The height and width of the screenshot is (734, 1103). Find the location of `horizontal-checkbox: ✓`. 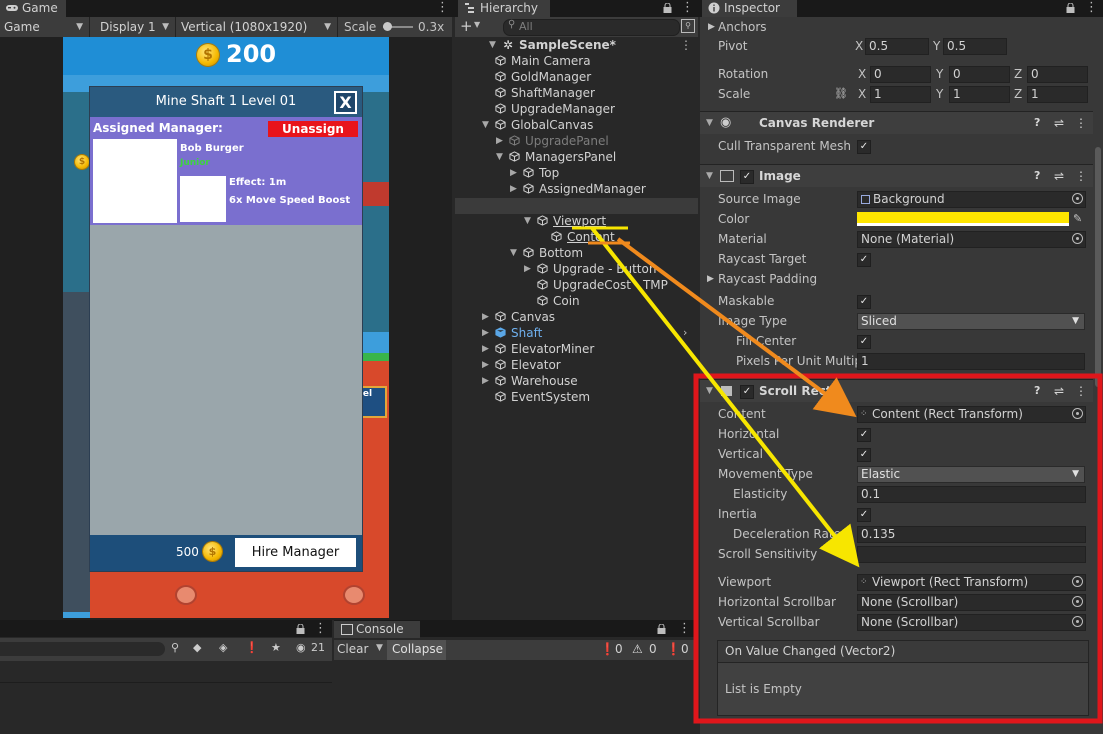

horizontal-checkbox: ✓ is located at coordinates (864, 435).